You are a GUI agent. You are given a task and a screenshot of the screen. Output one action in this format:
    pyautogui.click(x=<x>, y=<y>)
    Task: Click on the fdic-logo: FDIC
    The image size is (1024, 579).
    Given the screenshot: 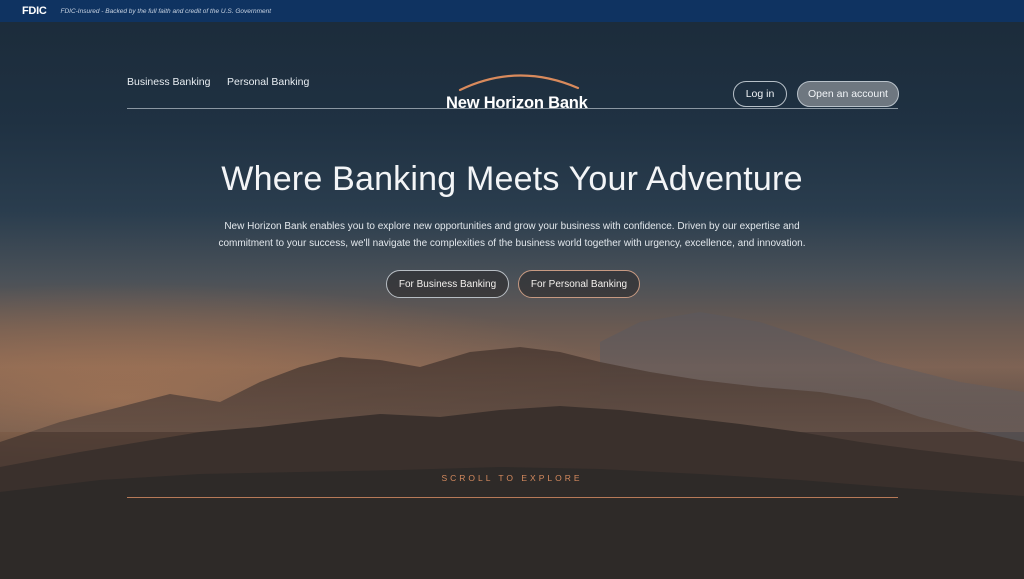 What is the action you would take?
    pyautogui.click(x=34, y=11)
    